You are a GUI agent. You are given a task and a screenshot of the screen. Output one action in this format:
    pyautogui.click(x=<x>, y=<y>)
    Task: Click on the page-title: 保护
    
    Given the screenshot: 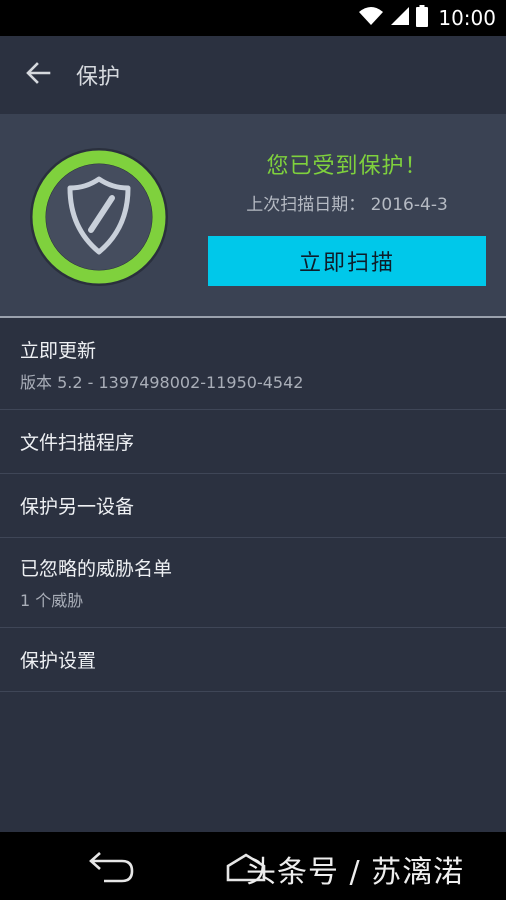 What is the action you would take?
    pyautogui.click(x=98, y=77)
    